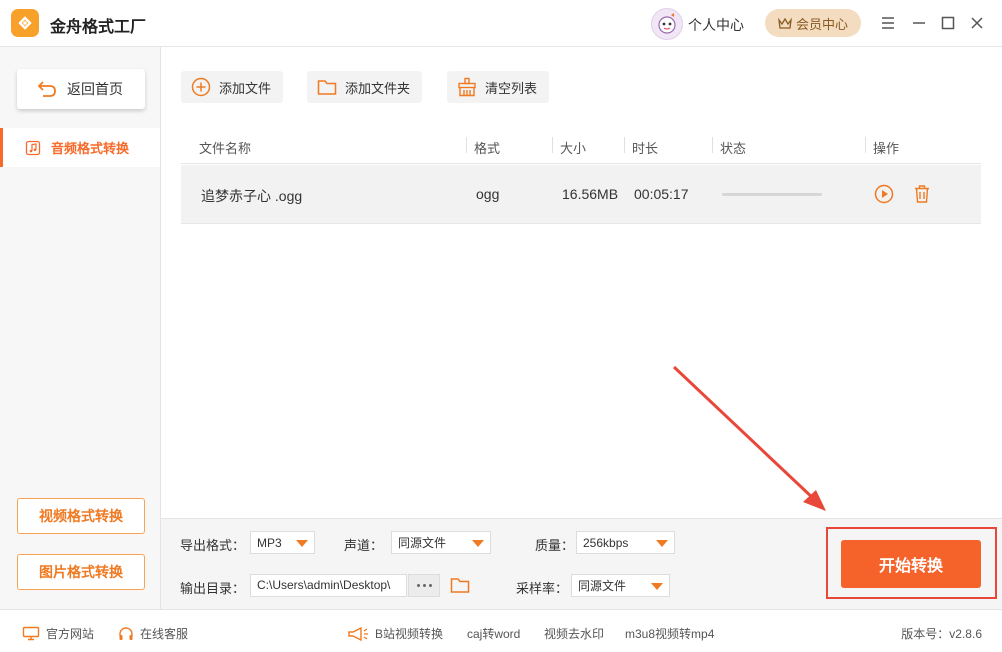 This screenshot has width=1002, height=652. What do you see at coordinates (716, 25) in the screenshot?
I see `user-center-link: 个人中心` at bounding box center [716, 25].